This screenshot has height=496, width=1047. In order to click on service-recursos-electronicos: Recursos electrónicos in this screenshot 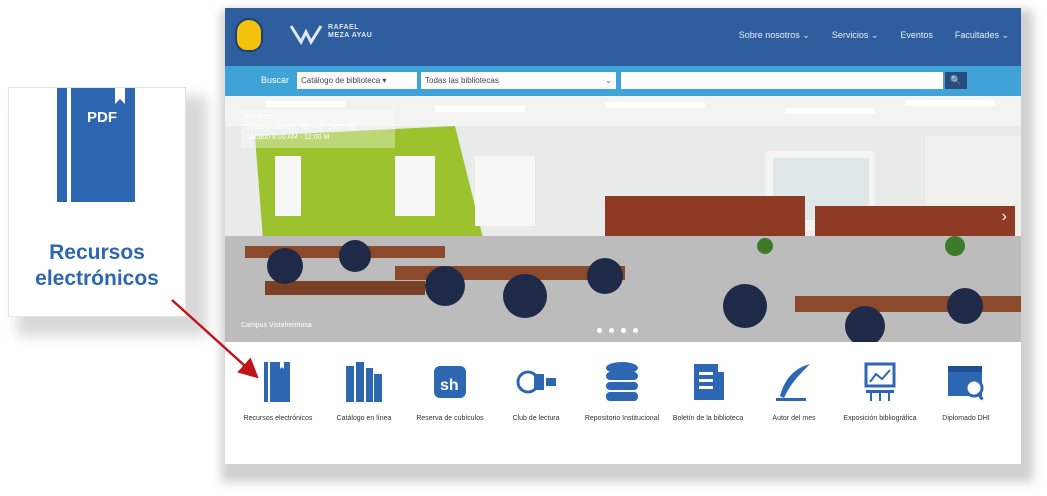, I will do `click(278, 392)`.